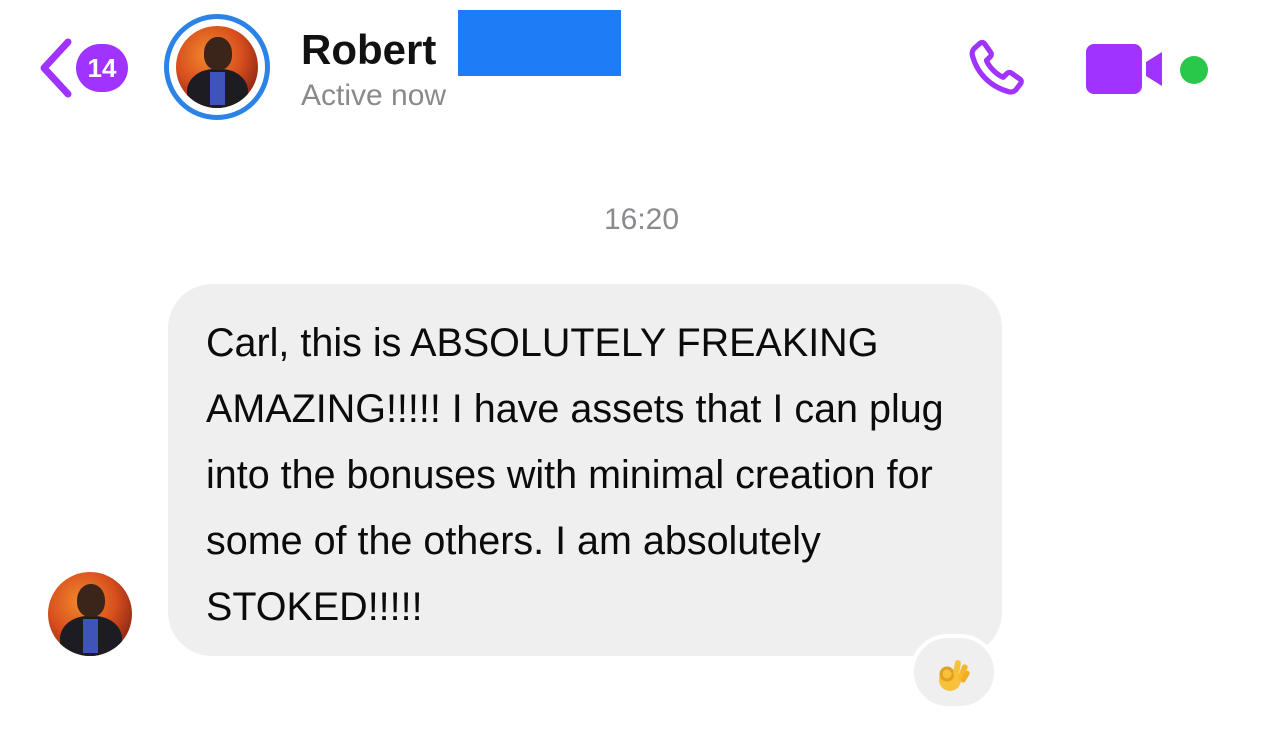 The image size is (1283, 734). What do you see at coordinates (954, 675) in the screenshot?
I see `ok-hand-icon` at bounding box center [954, 675].